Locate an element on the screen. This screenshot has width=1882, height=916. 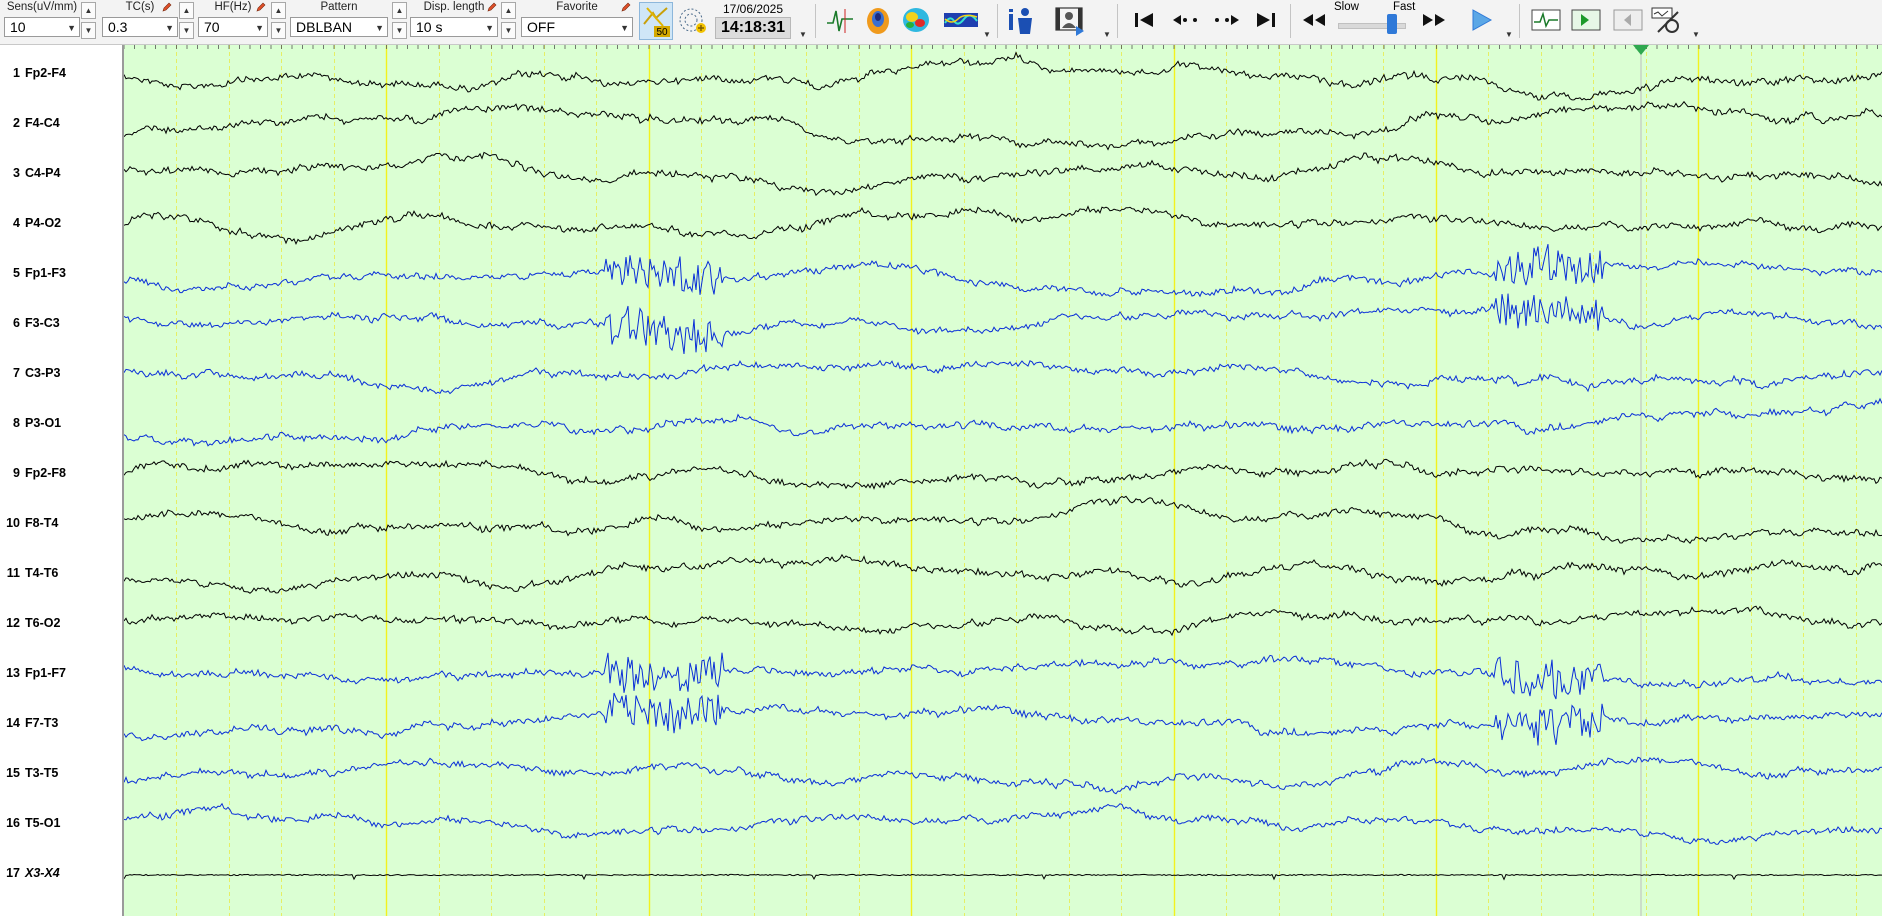
patient-info-button is located at coordinates (1022, 20).